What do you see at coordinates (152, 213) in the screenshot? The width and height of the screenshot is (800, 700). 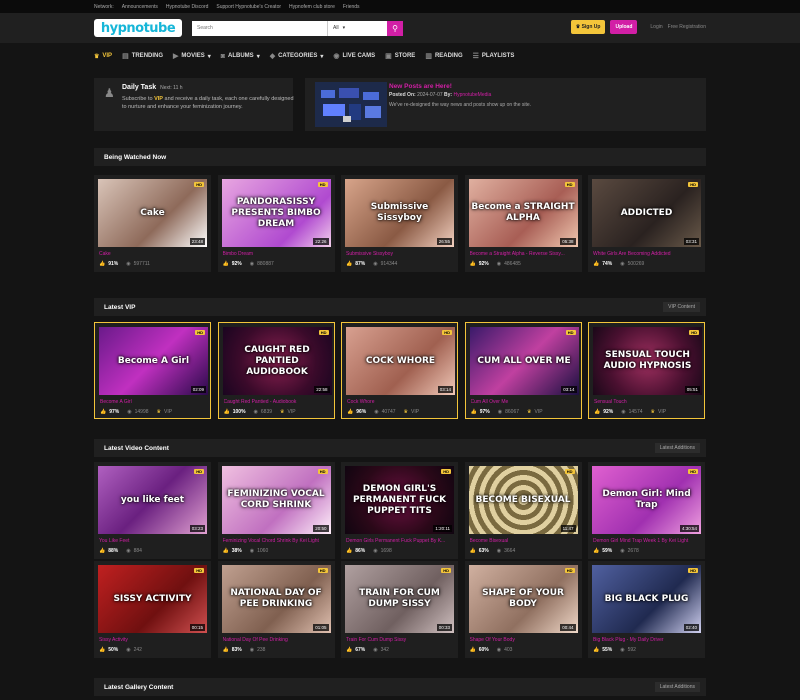 I see `video-thumbnail: Cake HD 23:48` at bounding box center [152, 213].